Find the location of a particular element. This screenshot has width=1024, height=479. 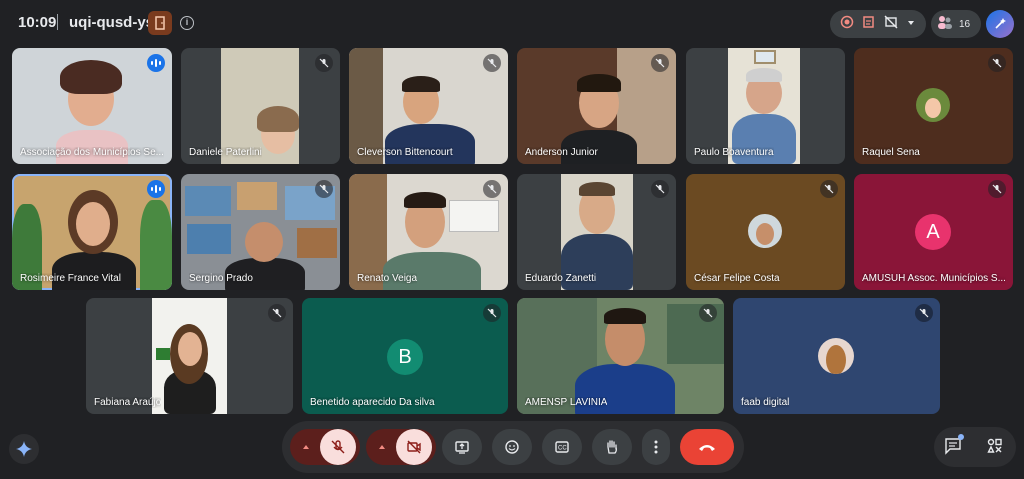

raise-hand-icon is located at coordinates (612, 447).